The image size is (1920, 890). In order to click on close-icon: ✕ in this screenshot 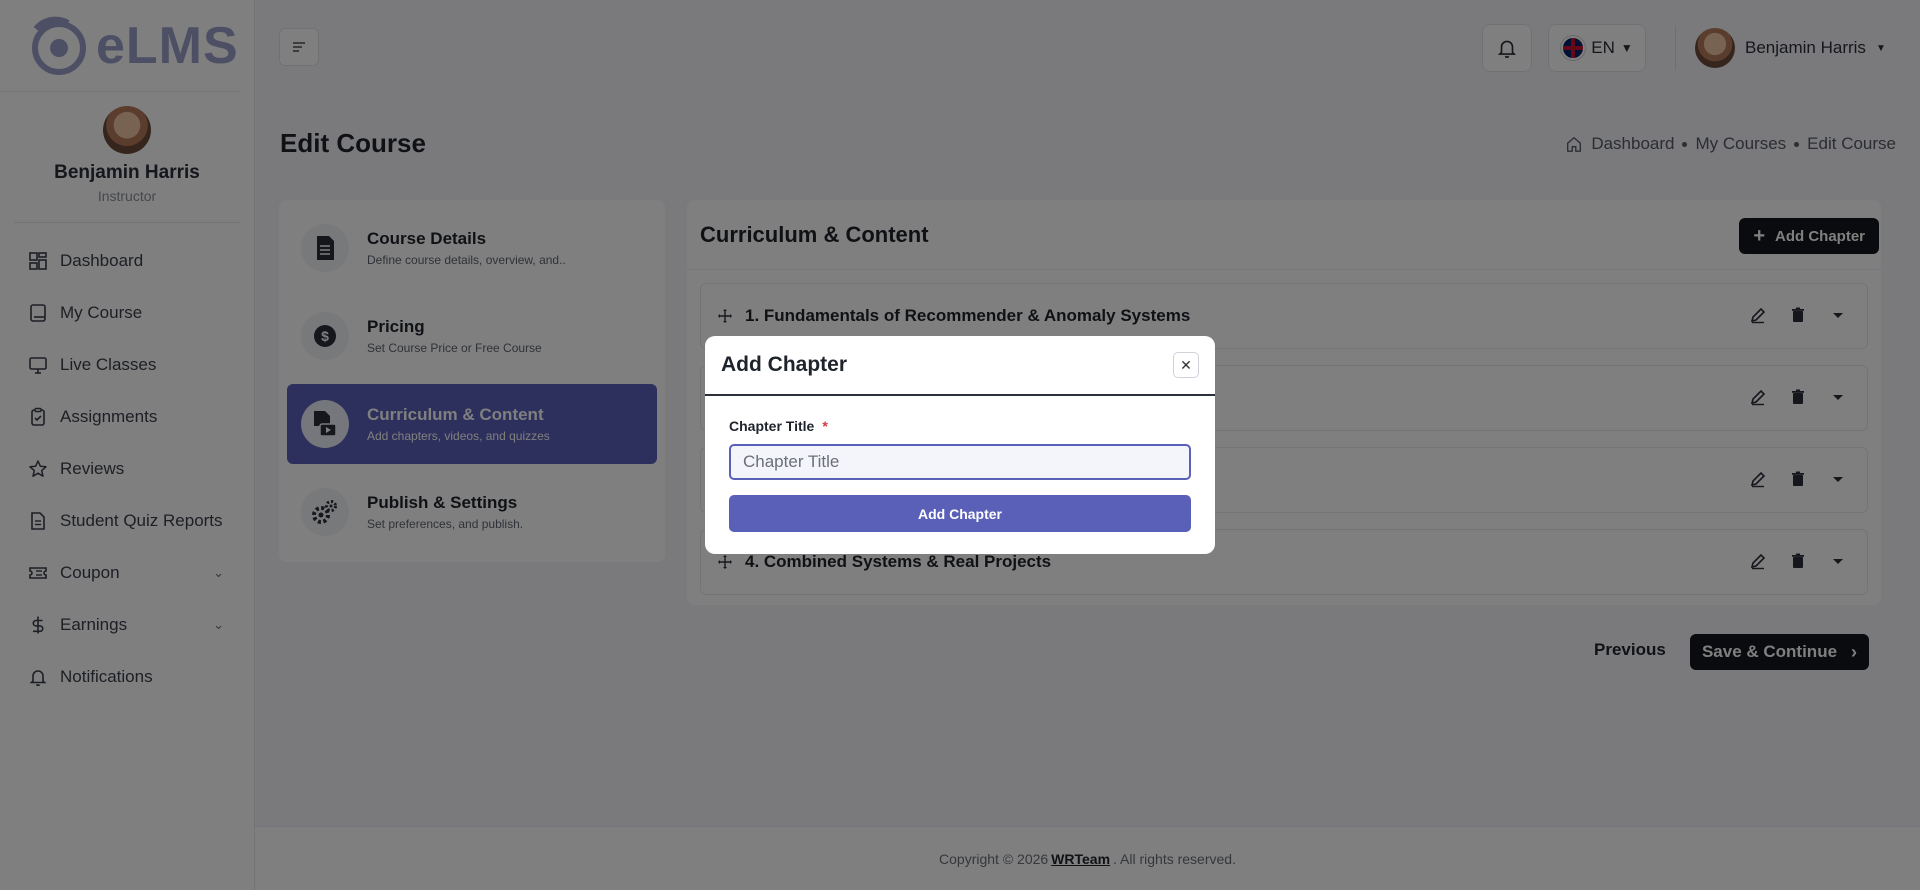, I will do `click(1186, 364)`.